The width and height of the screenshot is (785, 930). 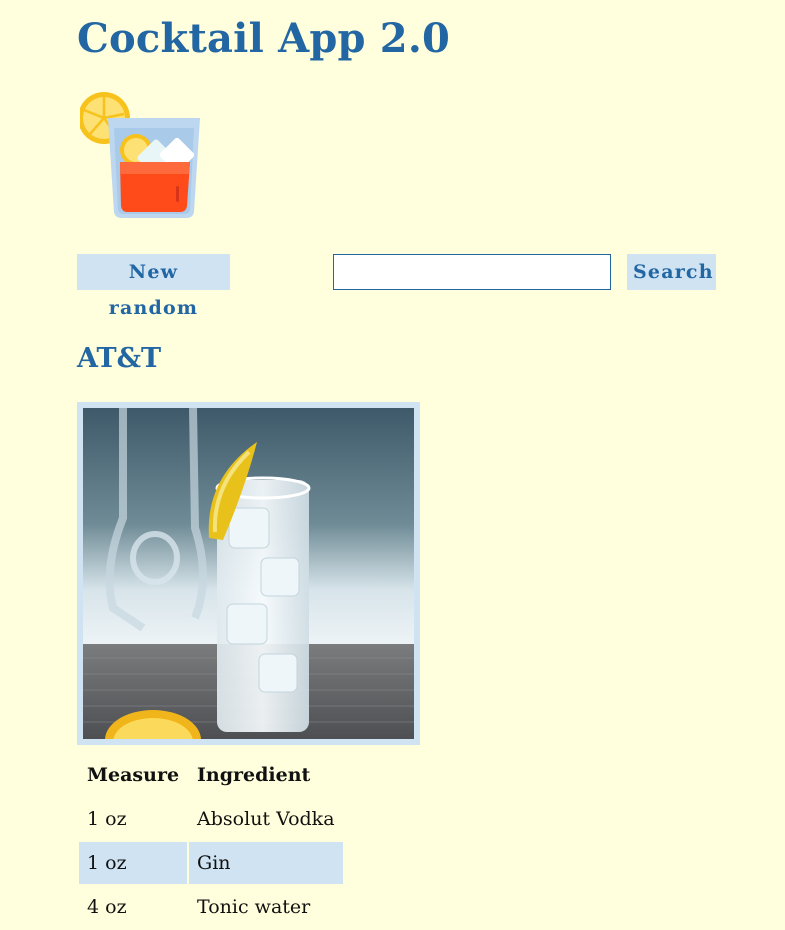 I want to click on cocktail-glass-icon, so click(x=141, y=155).